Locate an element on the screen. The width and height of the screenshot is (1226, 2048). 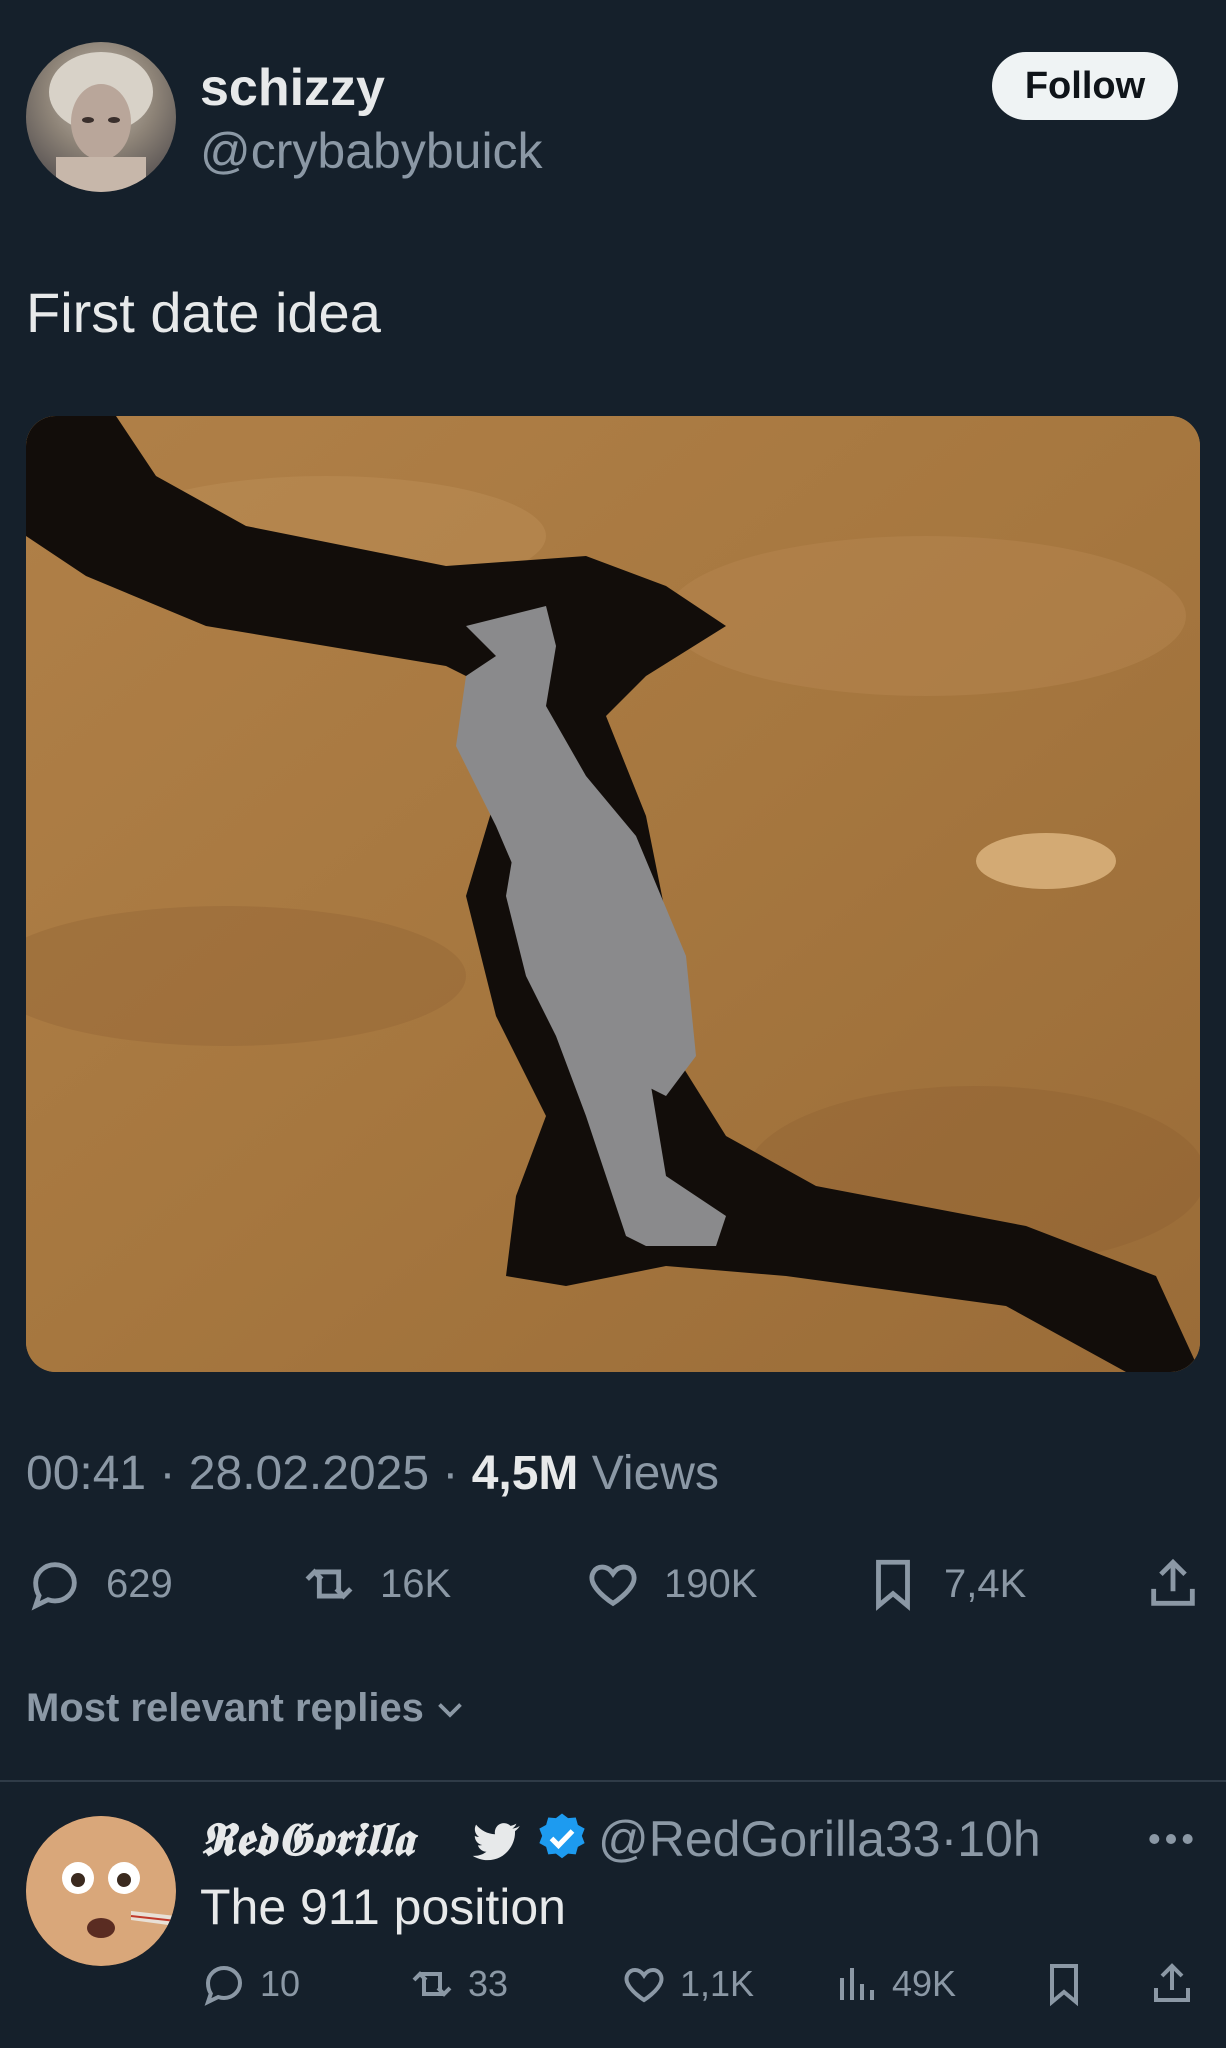
follow-button: Follow is located at coordinates (1085, 86).